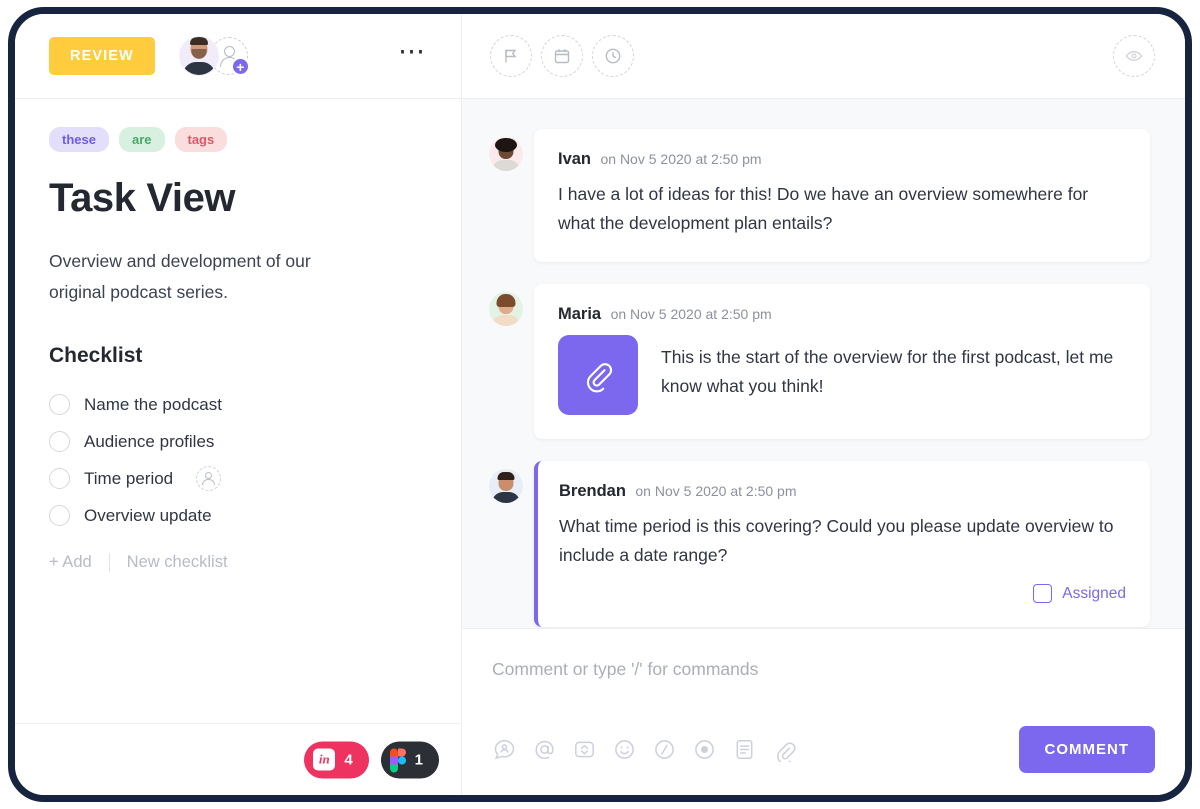 The height and width of the screenshot is (809, 1200). I want to click on calendar-icon, so click(562, 56).